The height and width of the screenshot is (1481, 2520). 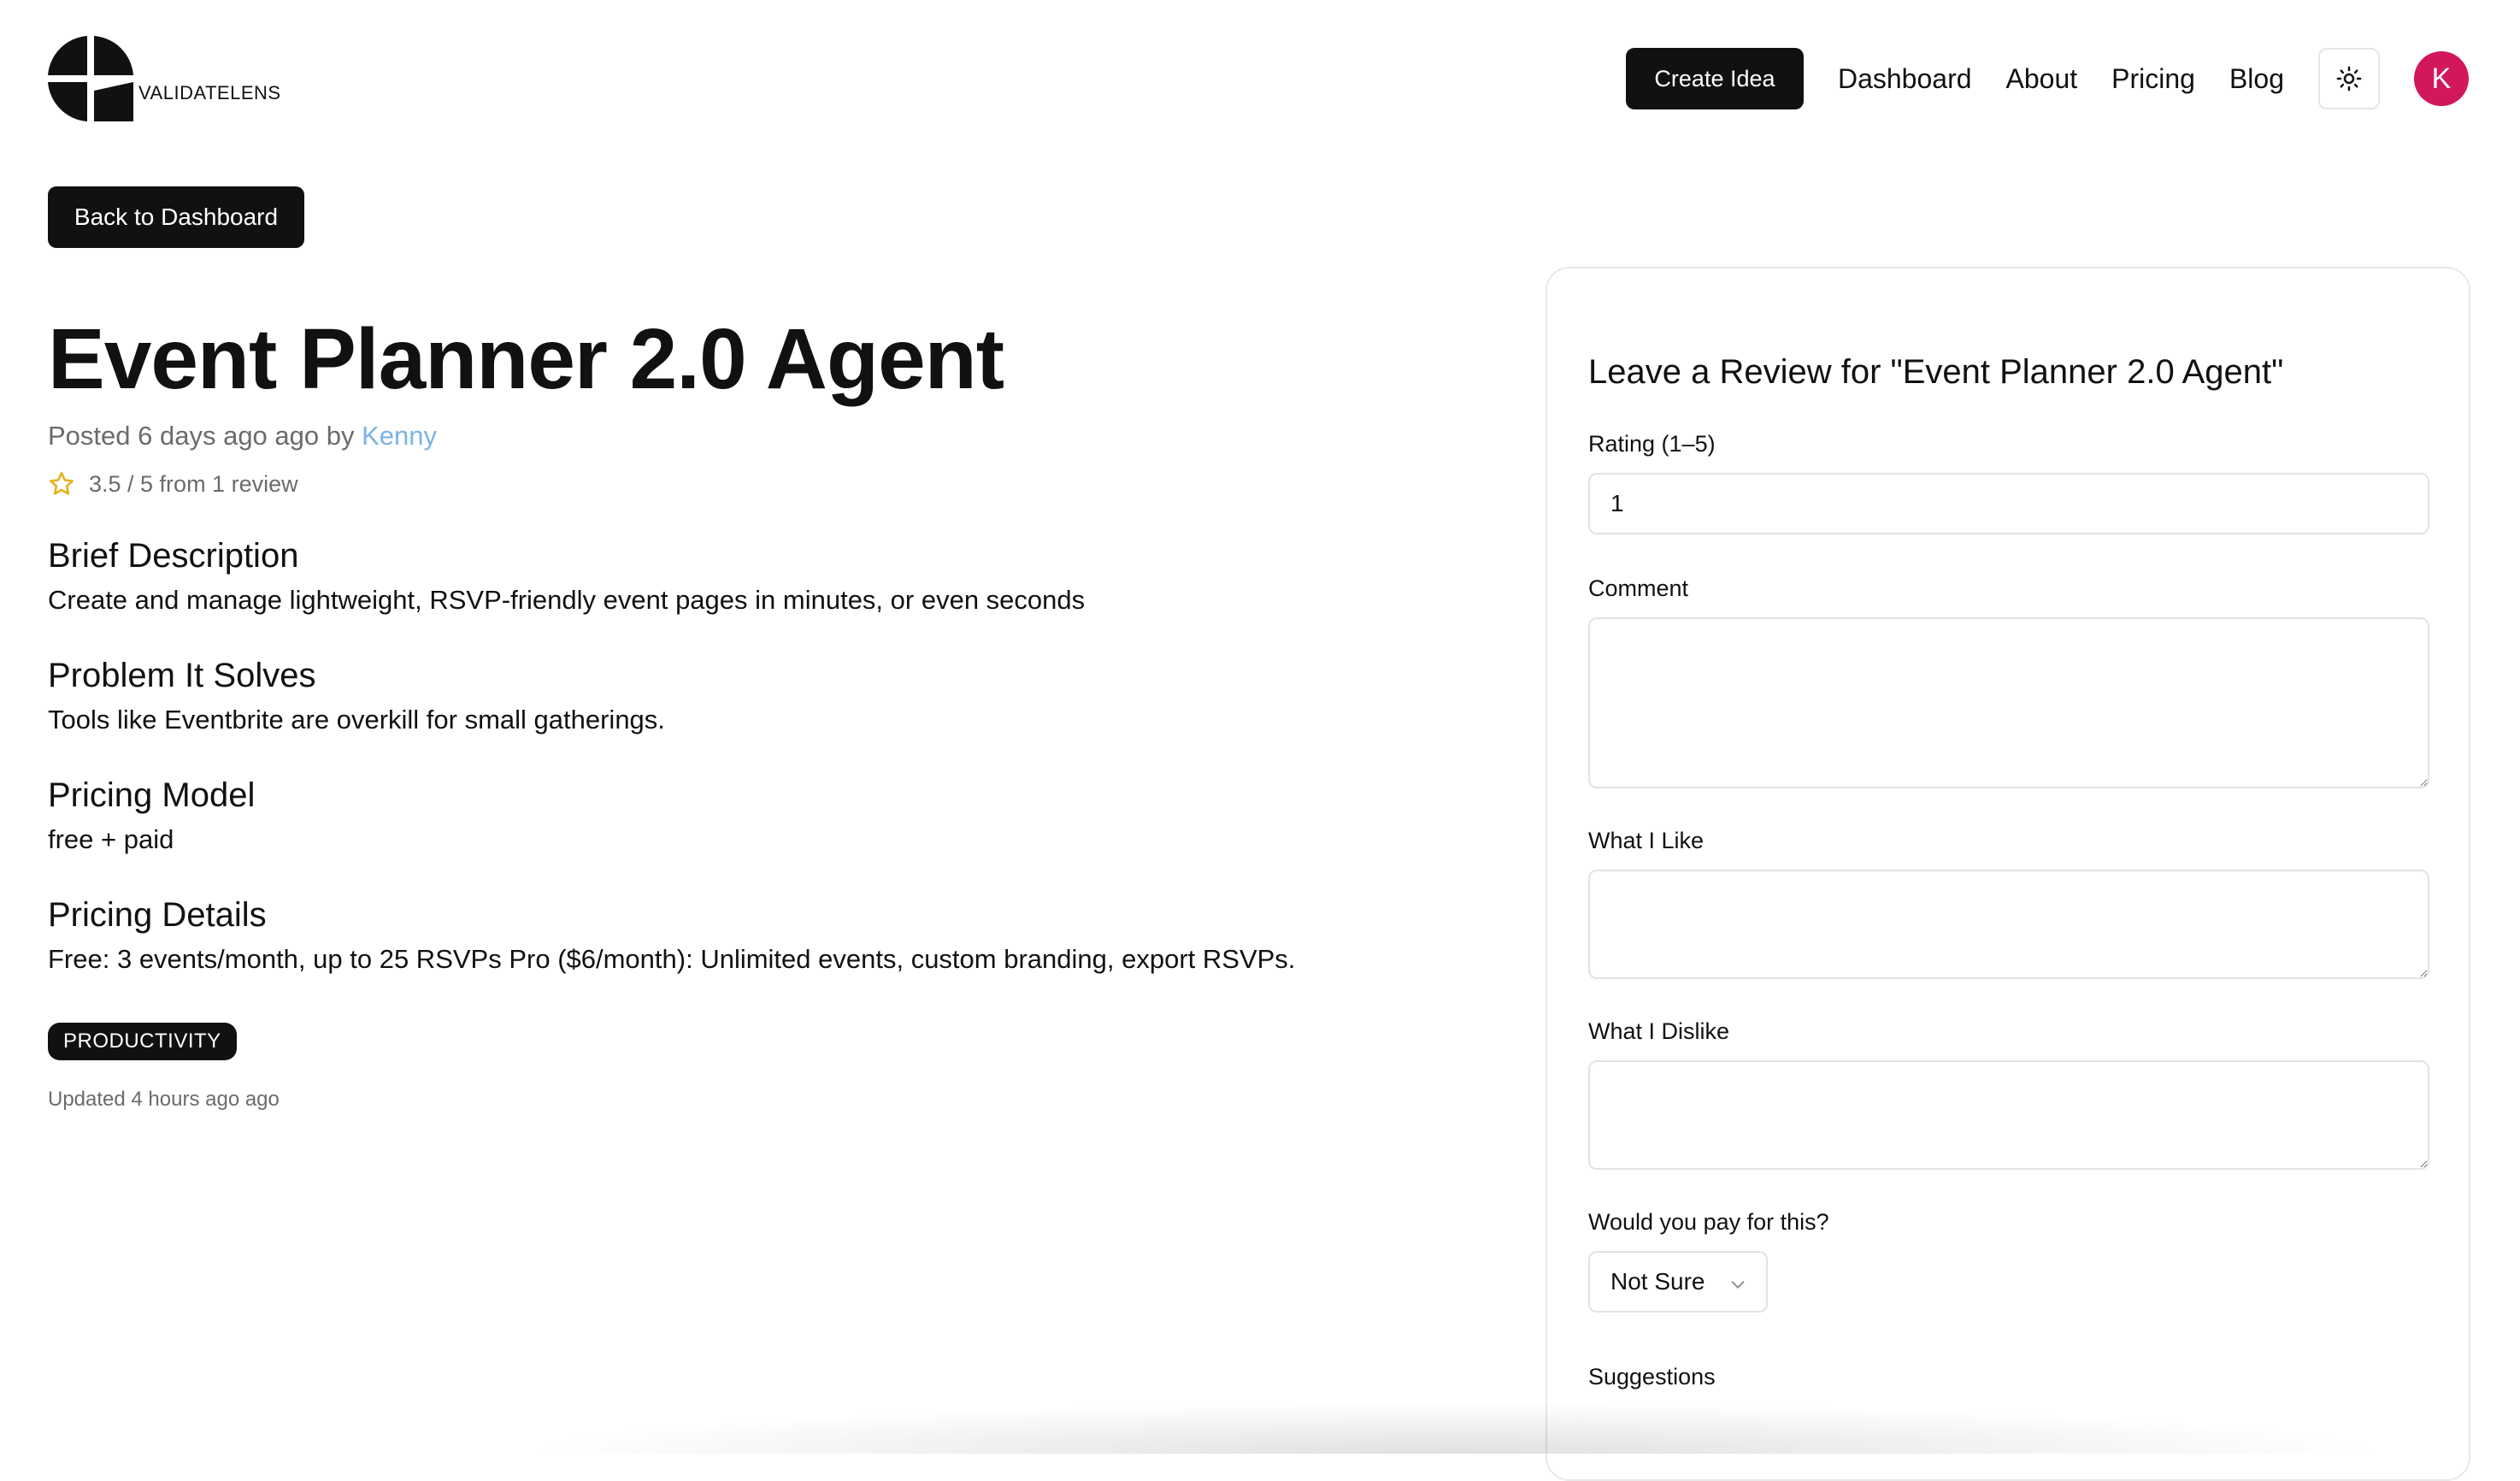 What do you see at coordinates (1657, 1281) in the screenshot?
I see `pay-select-value: Not Sure` at bounding box center [1657, 1281].